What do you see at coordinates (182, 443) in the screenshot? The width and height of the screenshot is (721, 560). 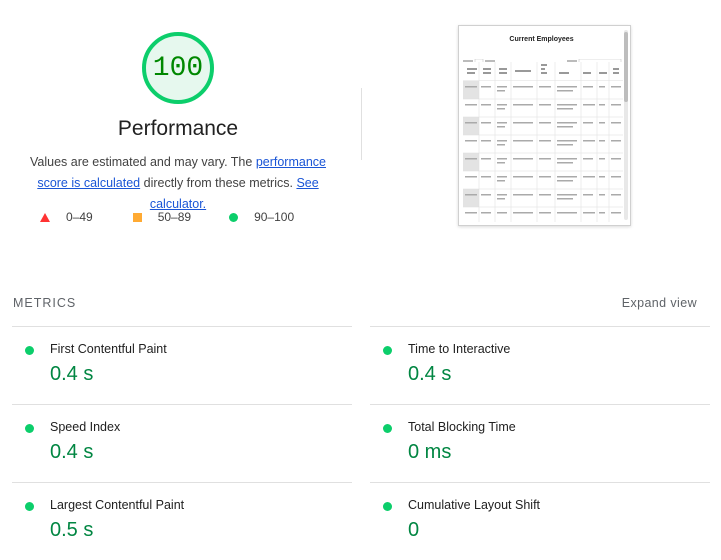 I see `metric-speed-index: Speed Index 0.4 s` at bounding box center [182, 443].